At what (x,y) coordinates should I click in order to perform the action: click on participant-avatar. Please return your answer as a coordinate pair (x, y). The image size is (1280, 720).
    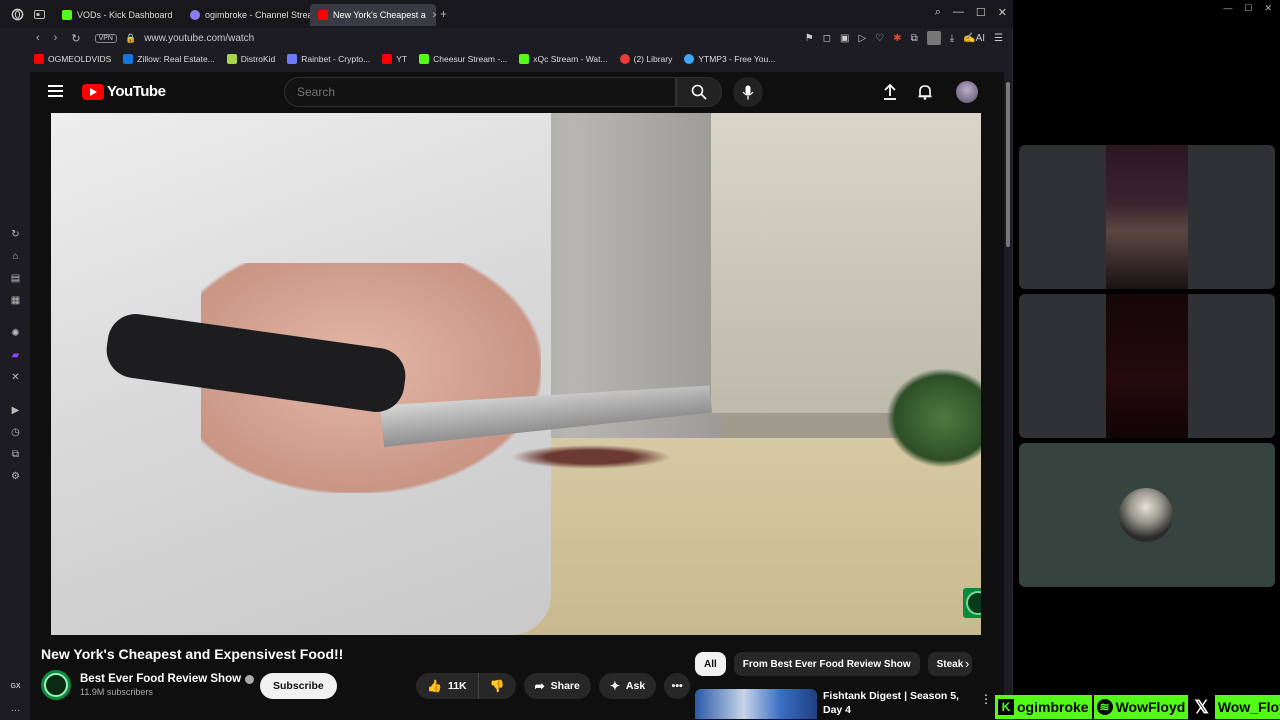
    Looking at the image, I should click on (1146, 515).